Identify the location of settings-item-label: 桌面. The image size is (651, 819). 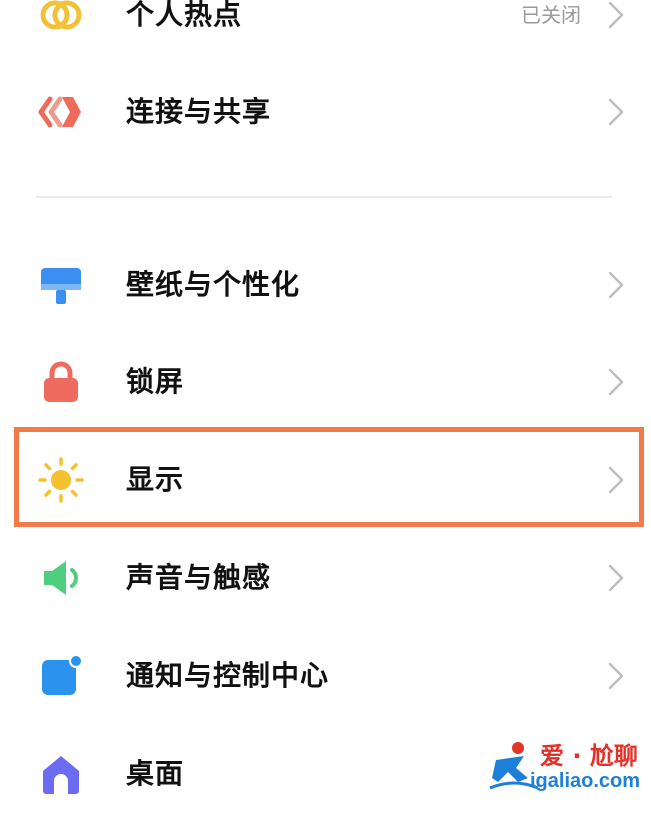
(155, 773).